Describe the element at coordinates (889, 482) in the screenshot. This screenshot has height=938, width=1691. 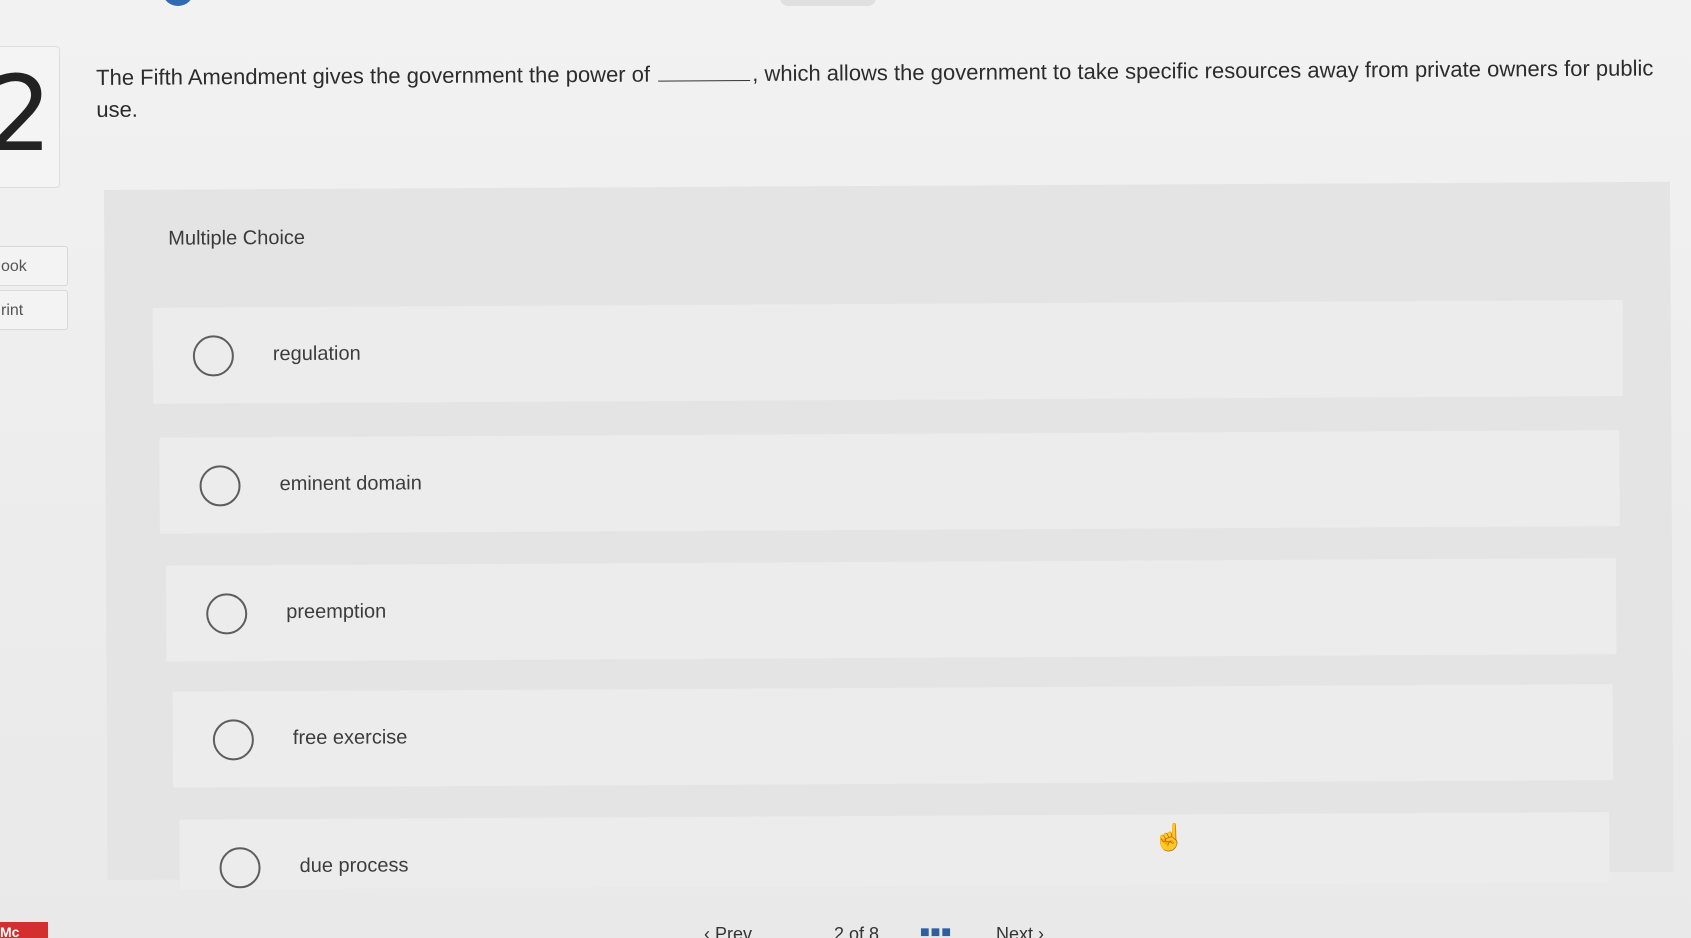
I see `answer-option: eminent domain` at that location.